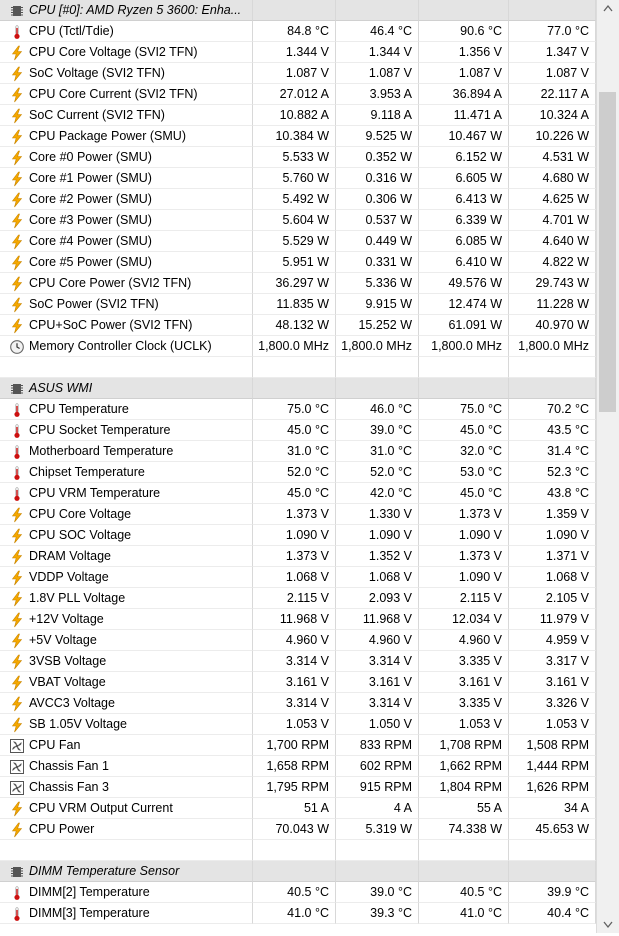  I want to click on minimum-value: 2.093 V, so click(377, 598).